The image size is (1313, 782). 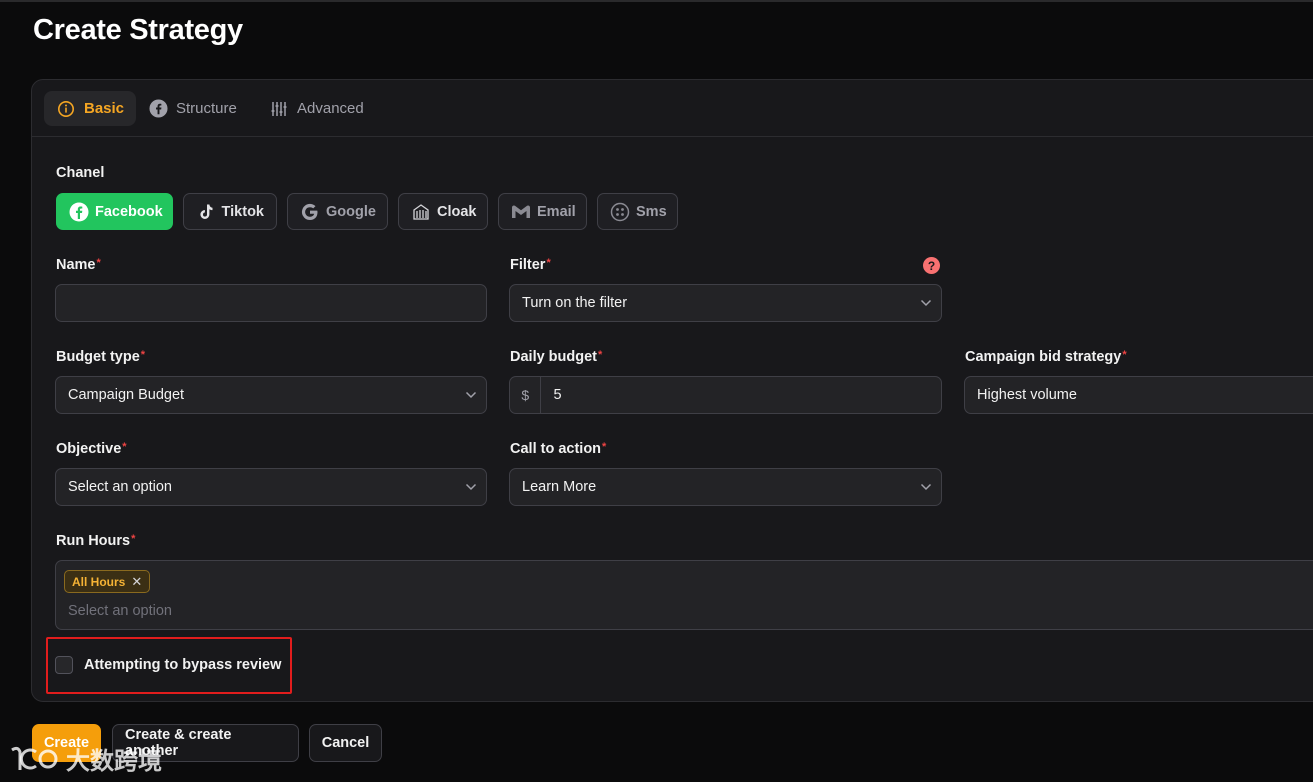 I want to click on channel-google-button: Google, so click(x=337, y=211).